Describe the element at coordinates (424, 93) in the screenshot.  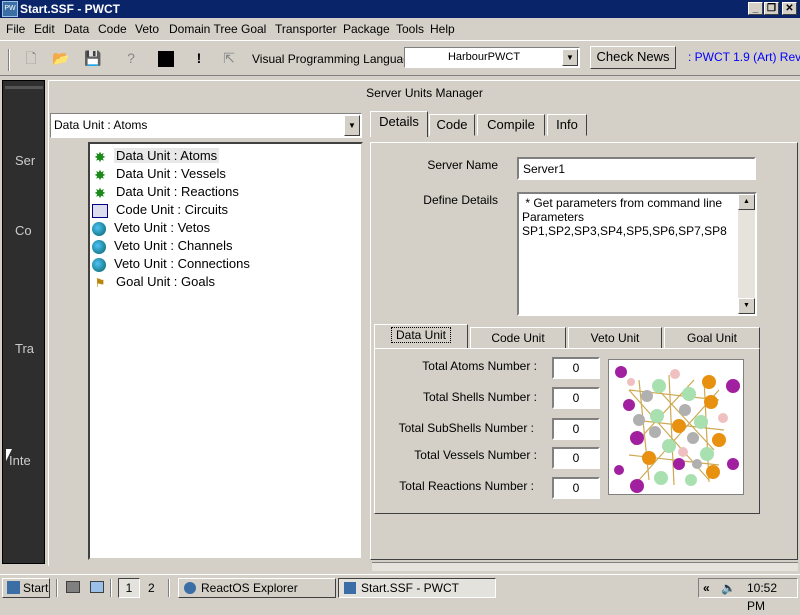
I see `panel-title: Server Units Manager` at that location.